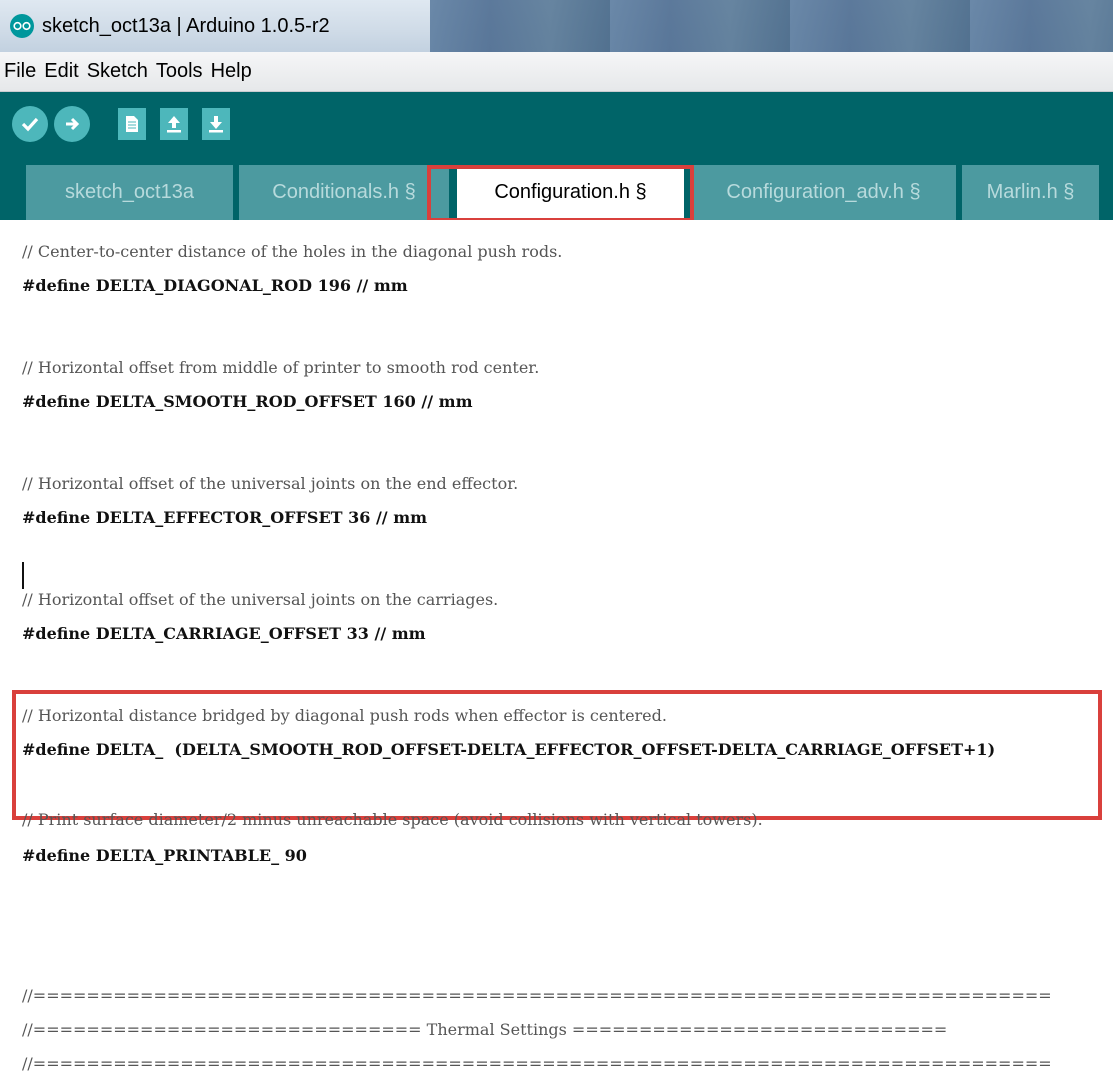 This screenshot has width=1113, height=1077. What do you see at coordinates (22, 26) in the screenshot?
I see `arduino-logo-icon` at bounding box center [22, 26].